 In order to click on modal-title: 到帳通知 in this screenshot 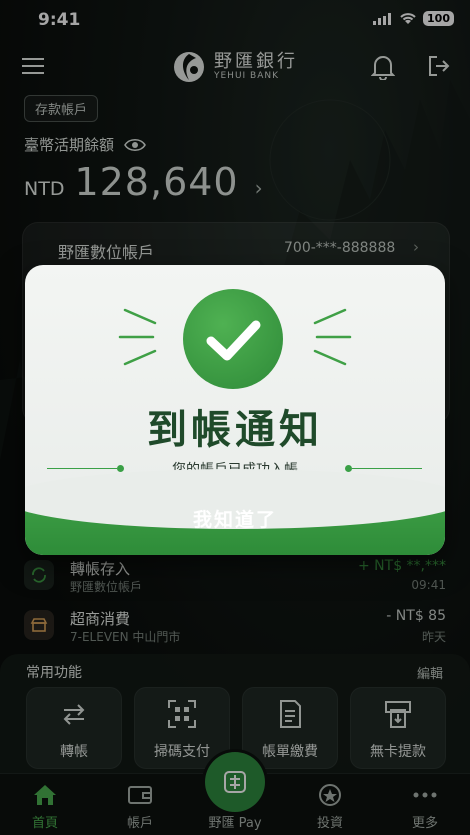, I will do `click(235, 430)`.